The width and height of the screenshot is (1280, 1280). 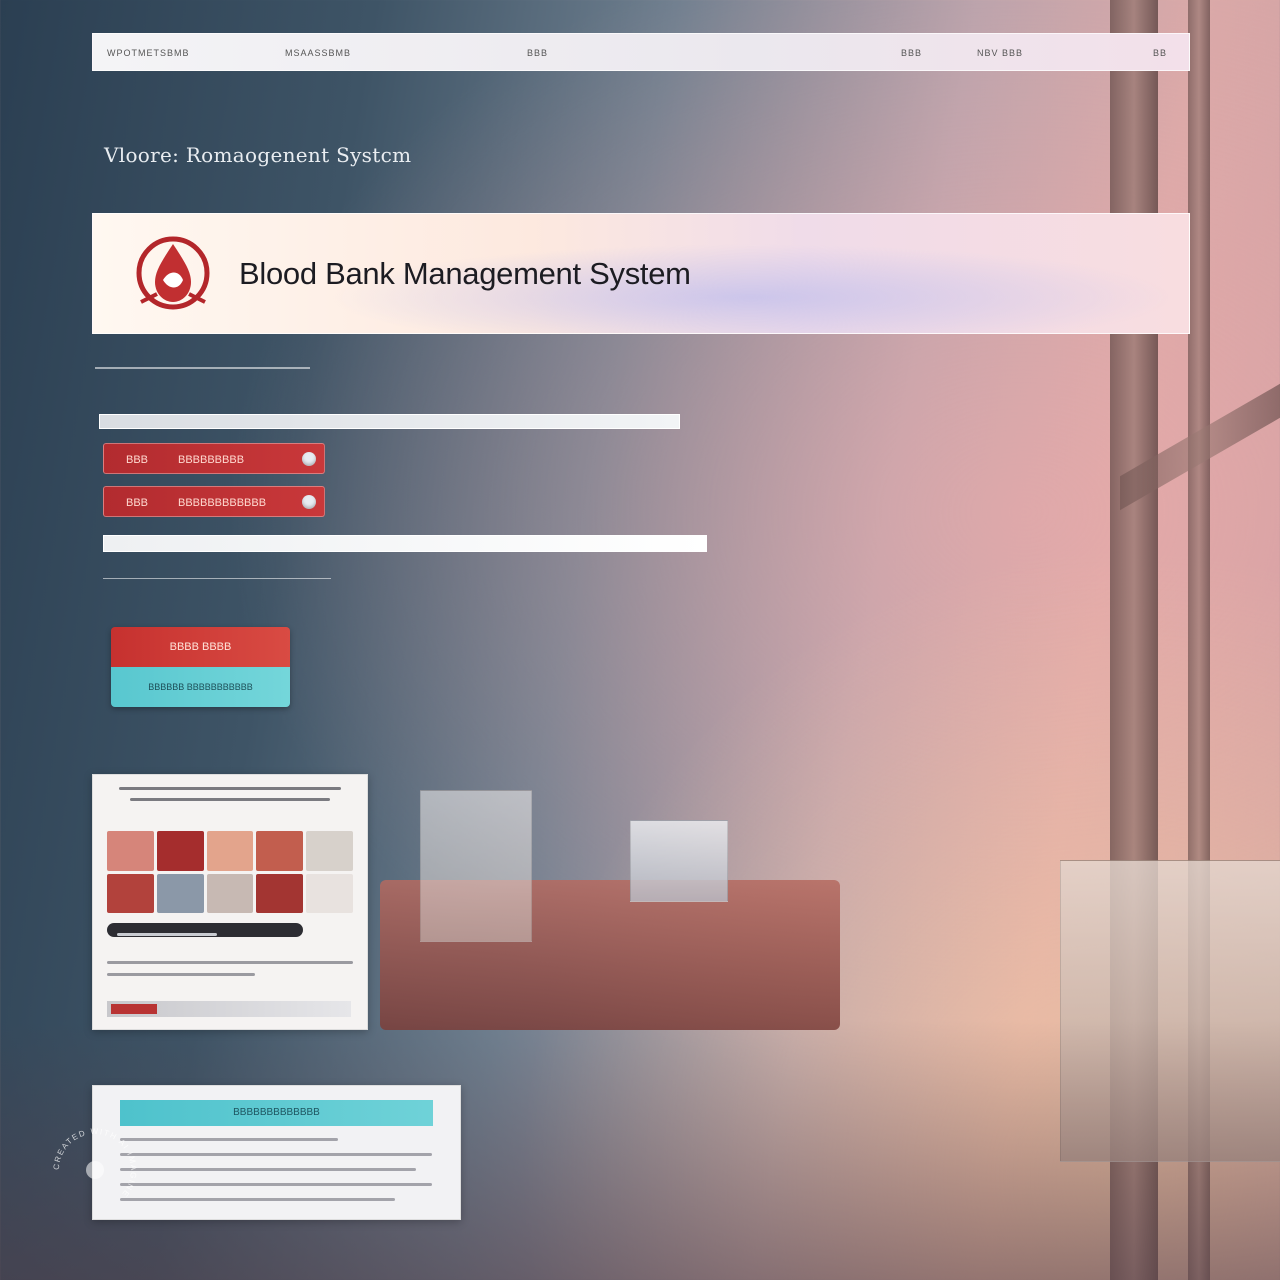 I want to click on page-subtitle: Vloore: Romaogenent Systcm, so click(x=258, y=155).